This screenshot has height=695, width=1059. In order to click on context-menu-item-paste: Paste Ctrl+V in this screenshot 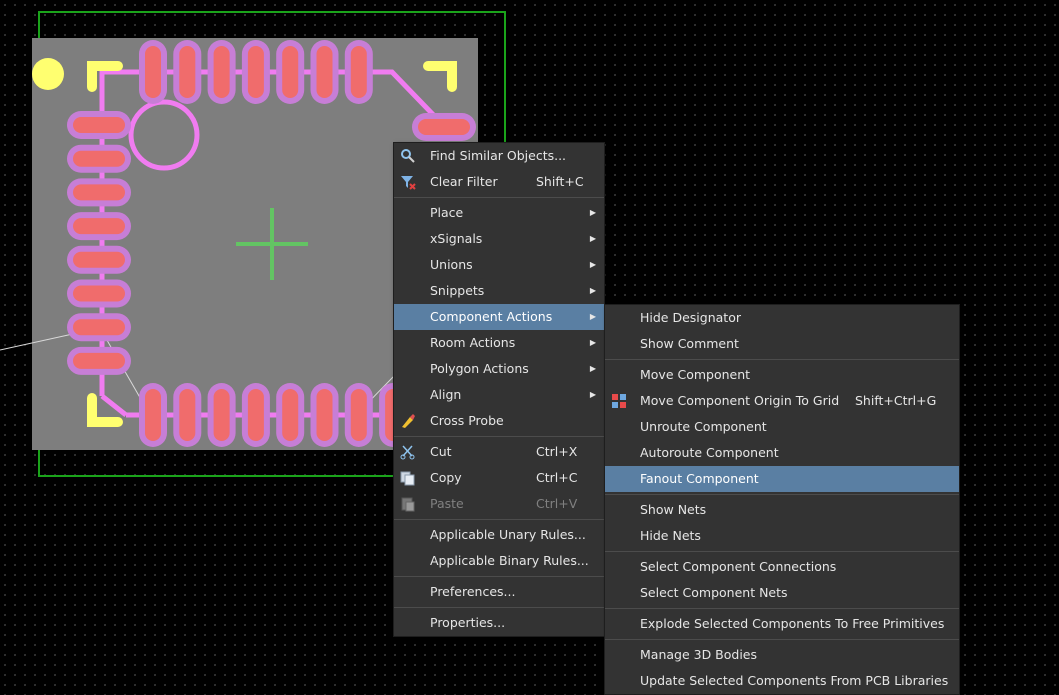, I will do `click(499, 504)`.